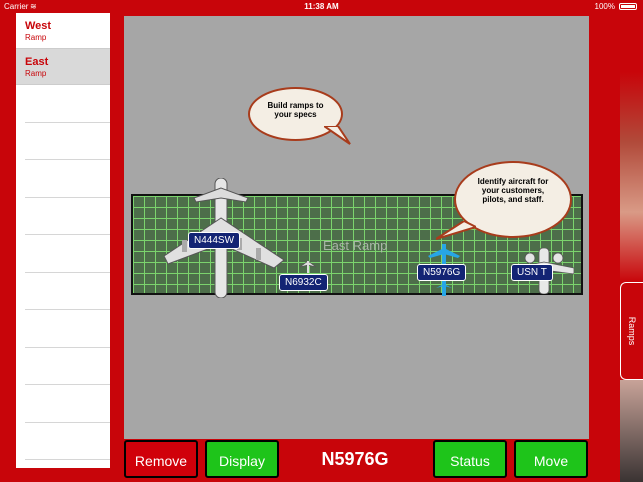  What do you see at coordinates (442, 272) in the screenshot?
I see `aircraft-tag: N5976G` at bounding box center [442, 272].